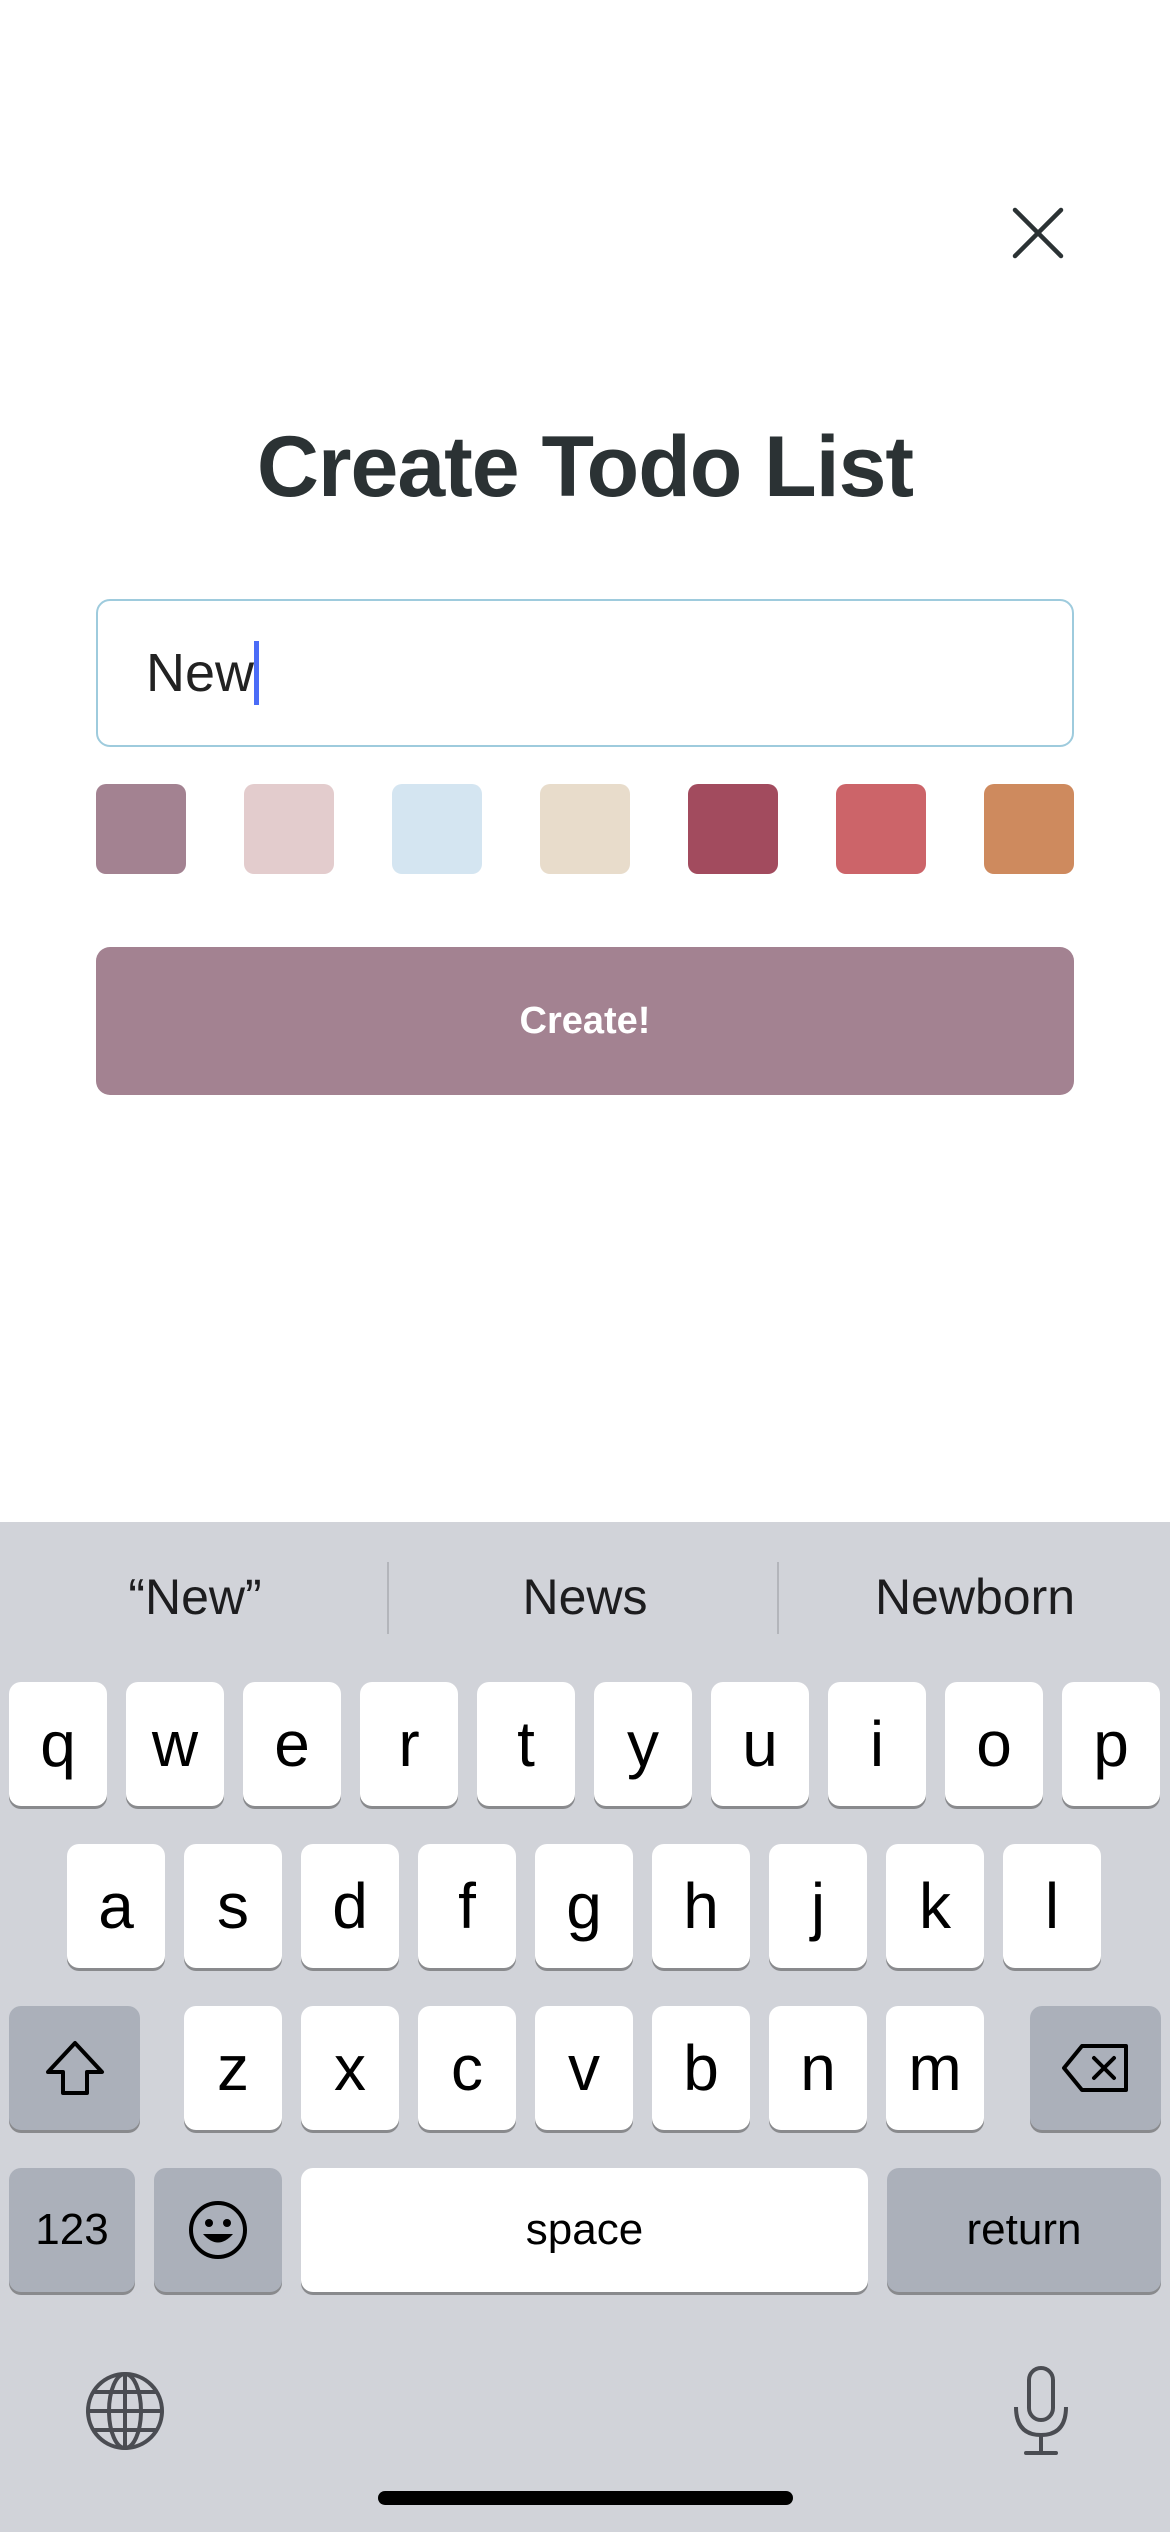 The width and height of the screenshot is (1170, 2532). I want to click on delete-icon, so click(1094, 2068).